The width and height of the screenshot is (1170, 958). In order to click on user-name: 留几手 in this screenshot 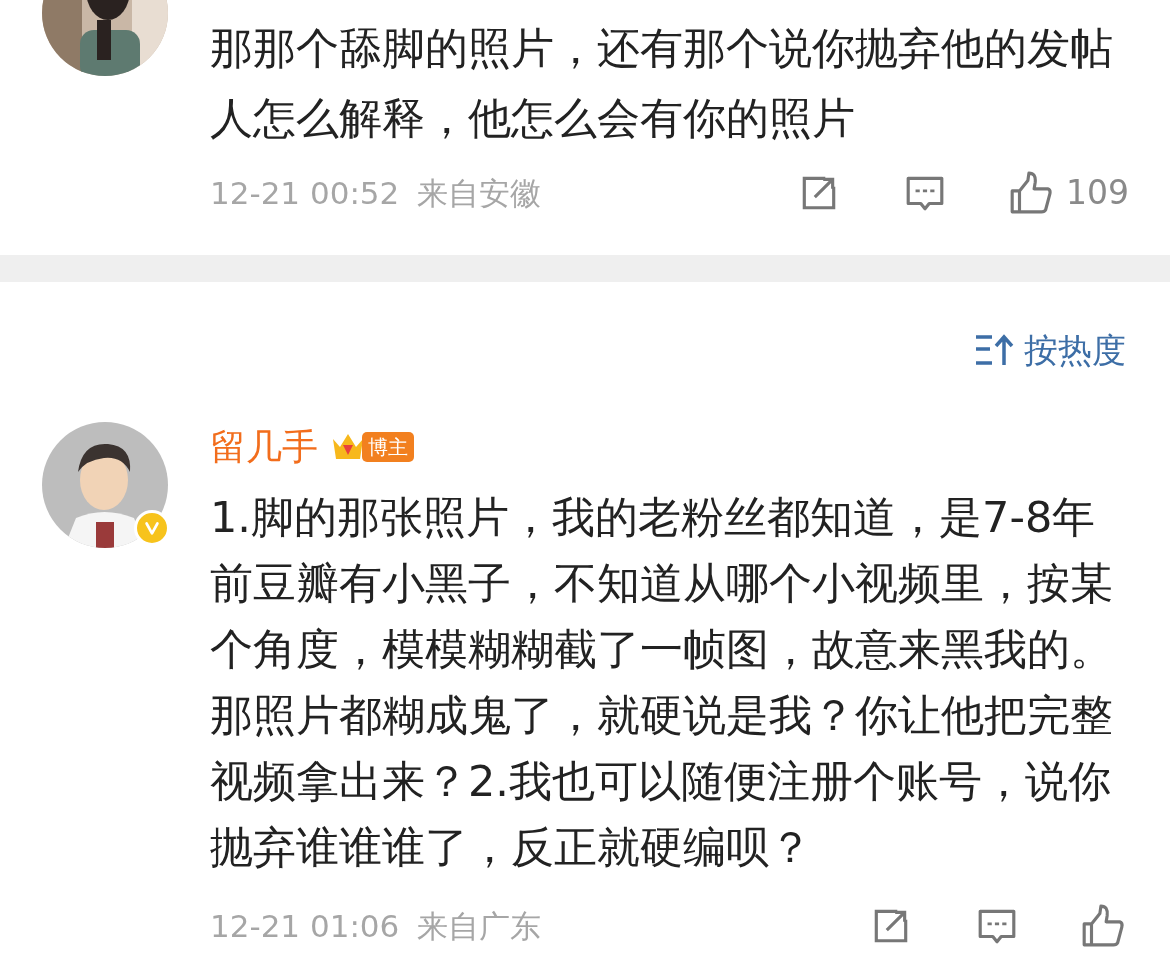, I will do `click(264, 447)`.